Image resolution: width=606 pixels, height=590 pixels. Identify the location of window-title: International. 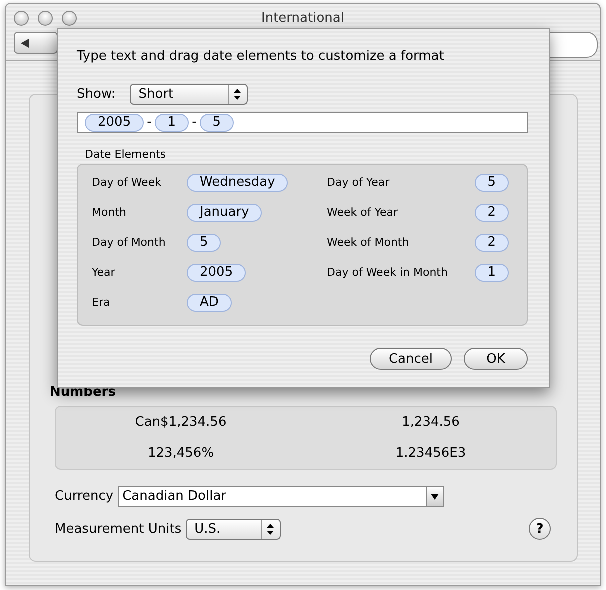
(303, 18).